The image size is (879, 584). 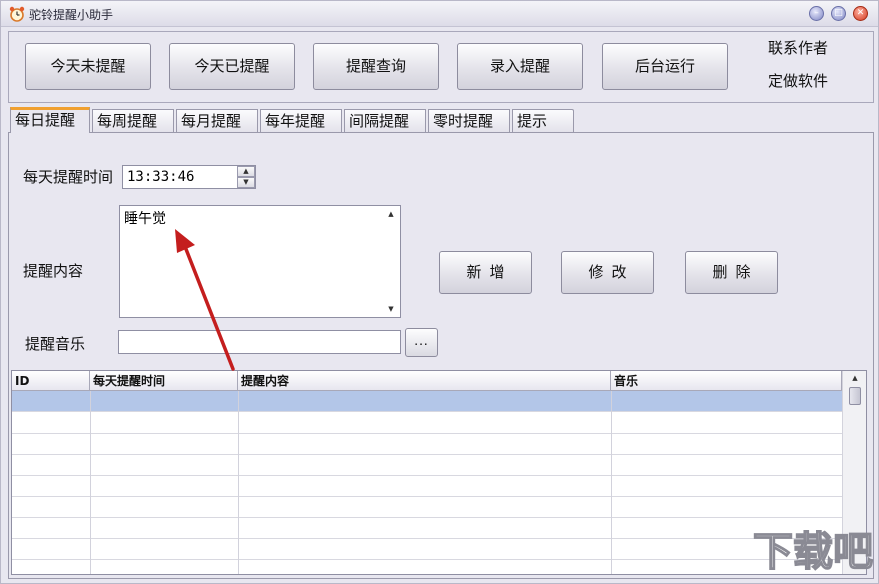 I want to click on close-button: ✕, so click(x=860, y=13).